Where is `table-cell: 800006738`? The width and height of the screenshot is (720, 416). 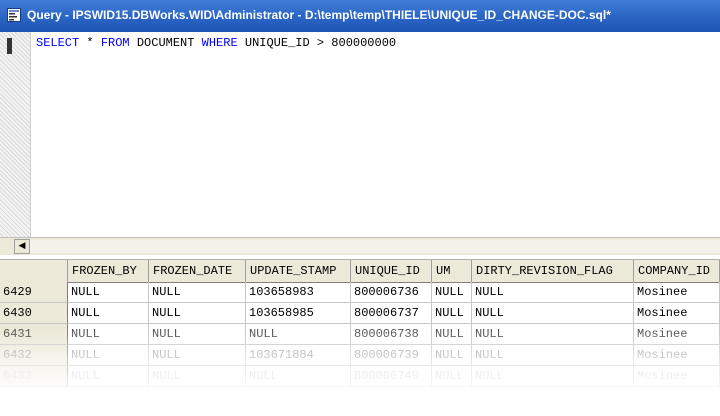 table-cell: 800006738 is located at coordinates (391, 334).